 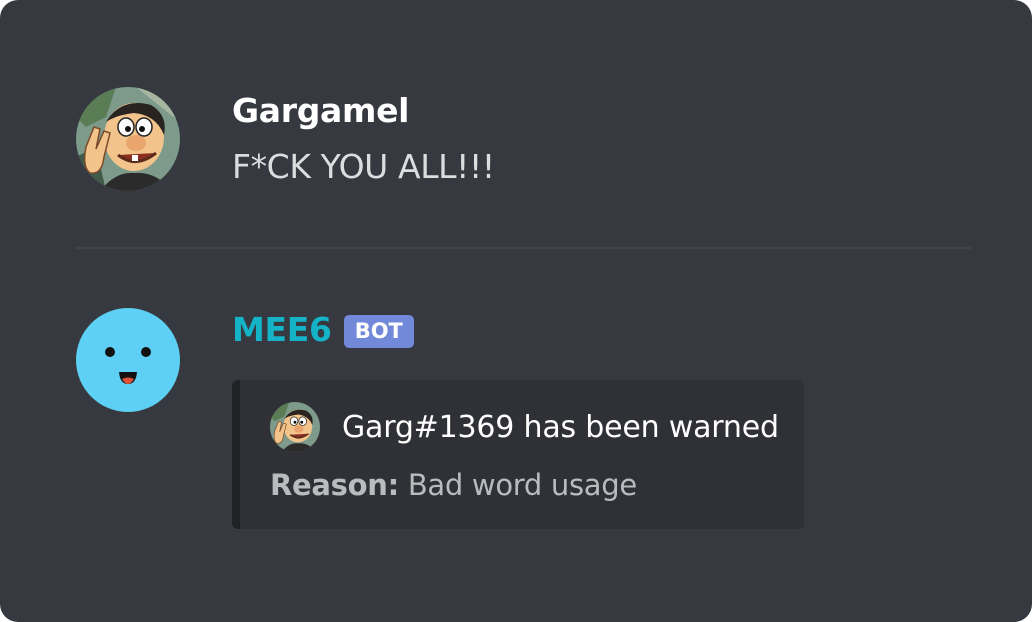 What do you see at coordinates (523, 248) in the screenshot?
I see `message-divider` at bounding box center [523, 248].